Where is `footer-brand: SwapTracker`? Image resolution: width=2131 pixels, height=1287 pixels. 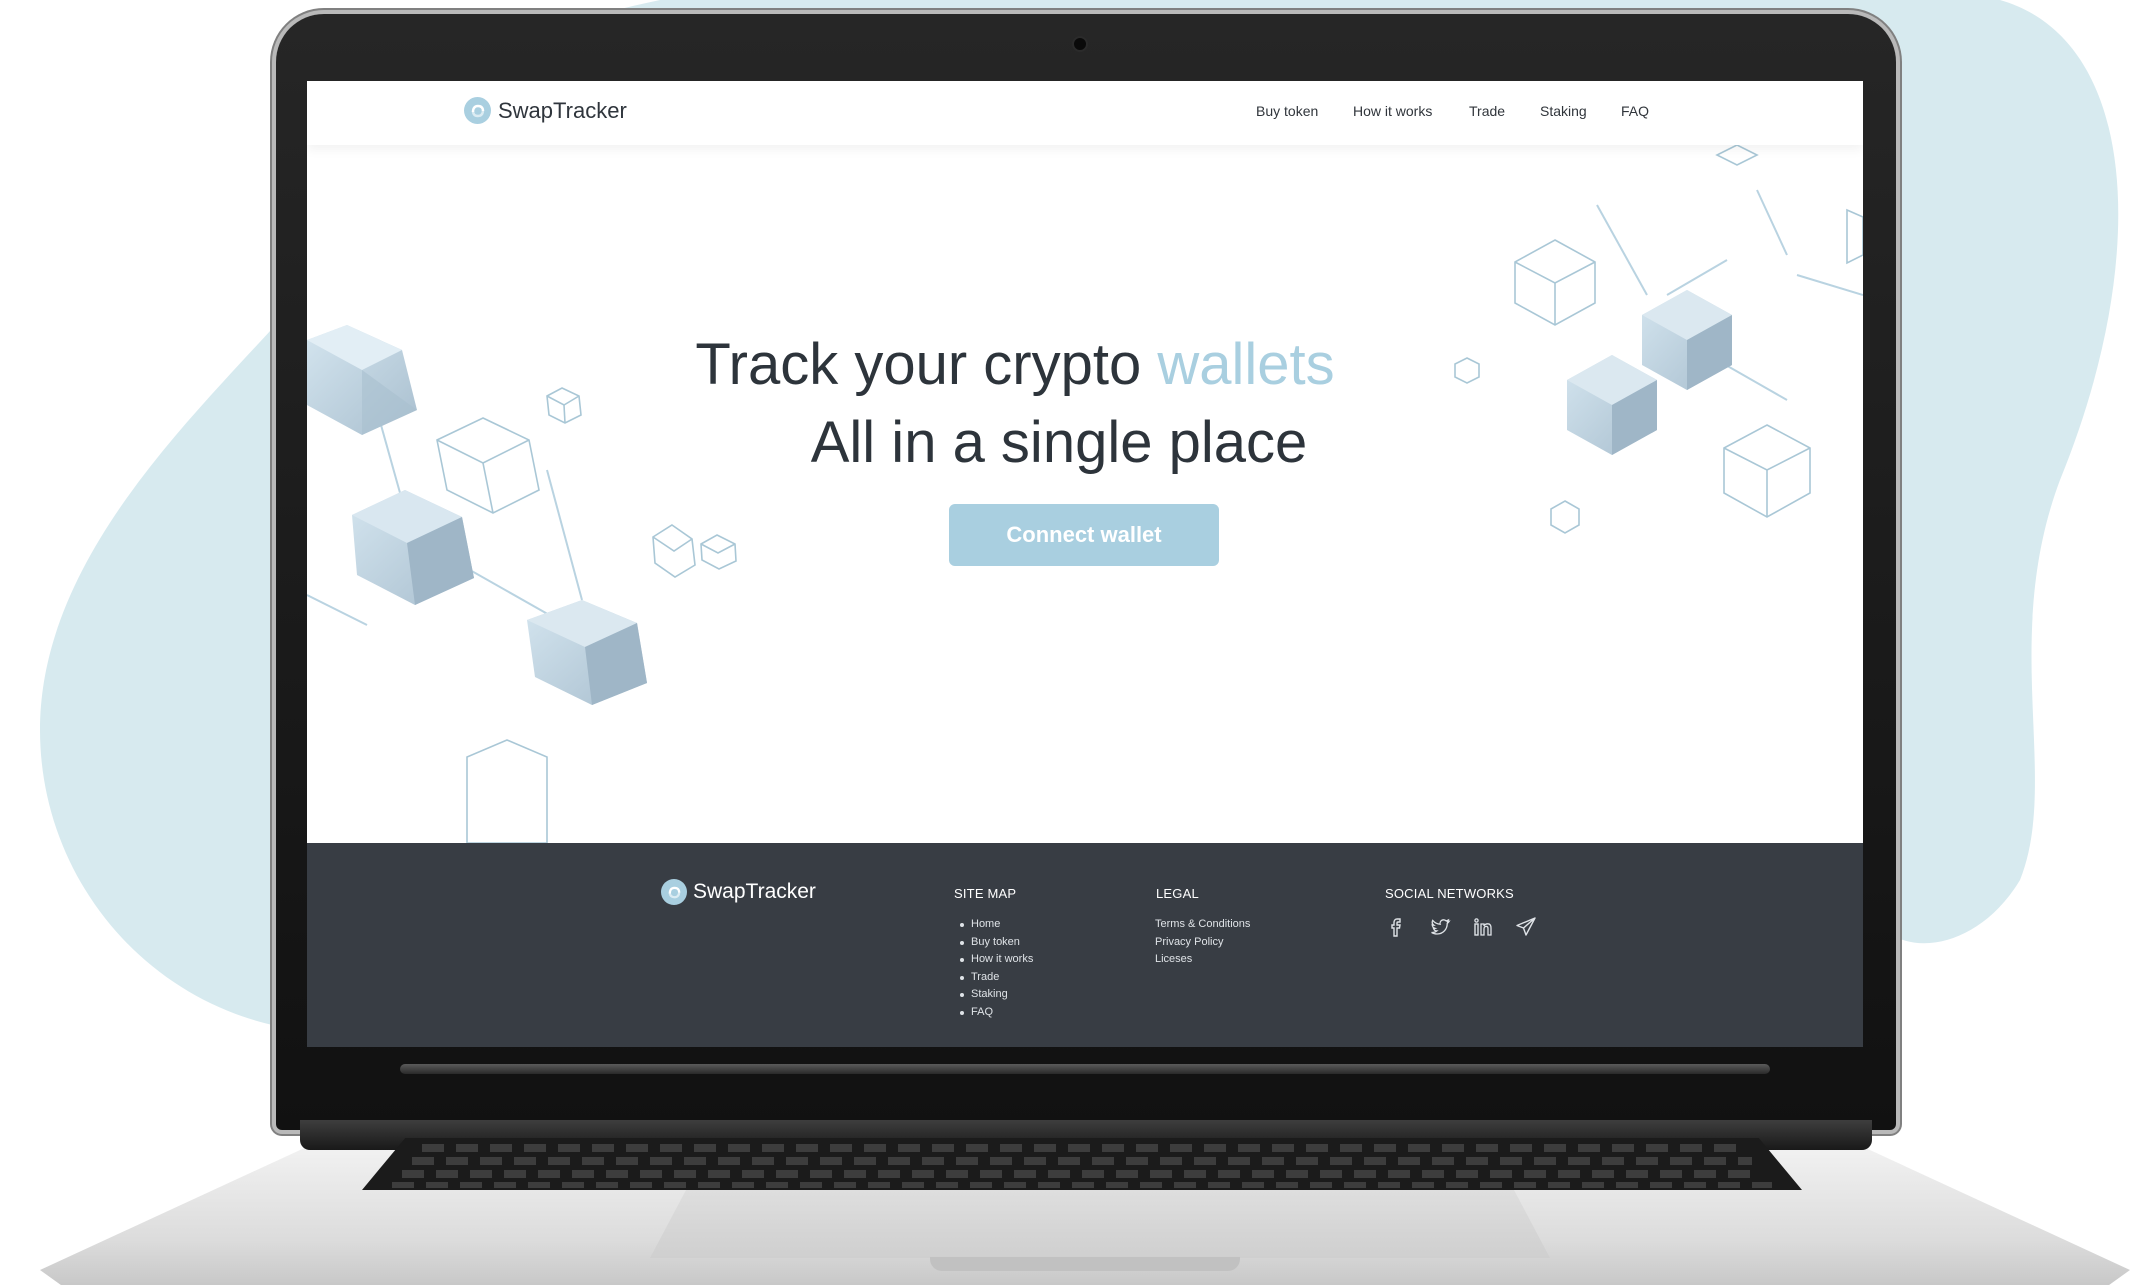 footer-brand: SwapTracker is located at coordinates (738, 892).